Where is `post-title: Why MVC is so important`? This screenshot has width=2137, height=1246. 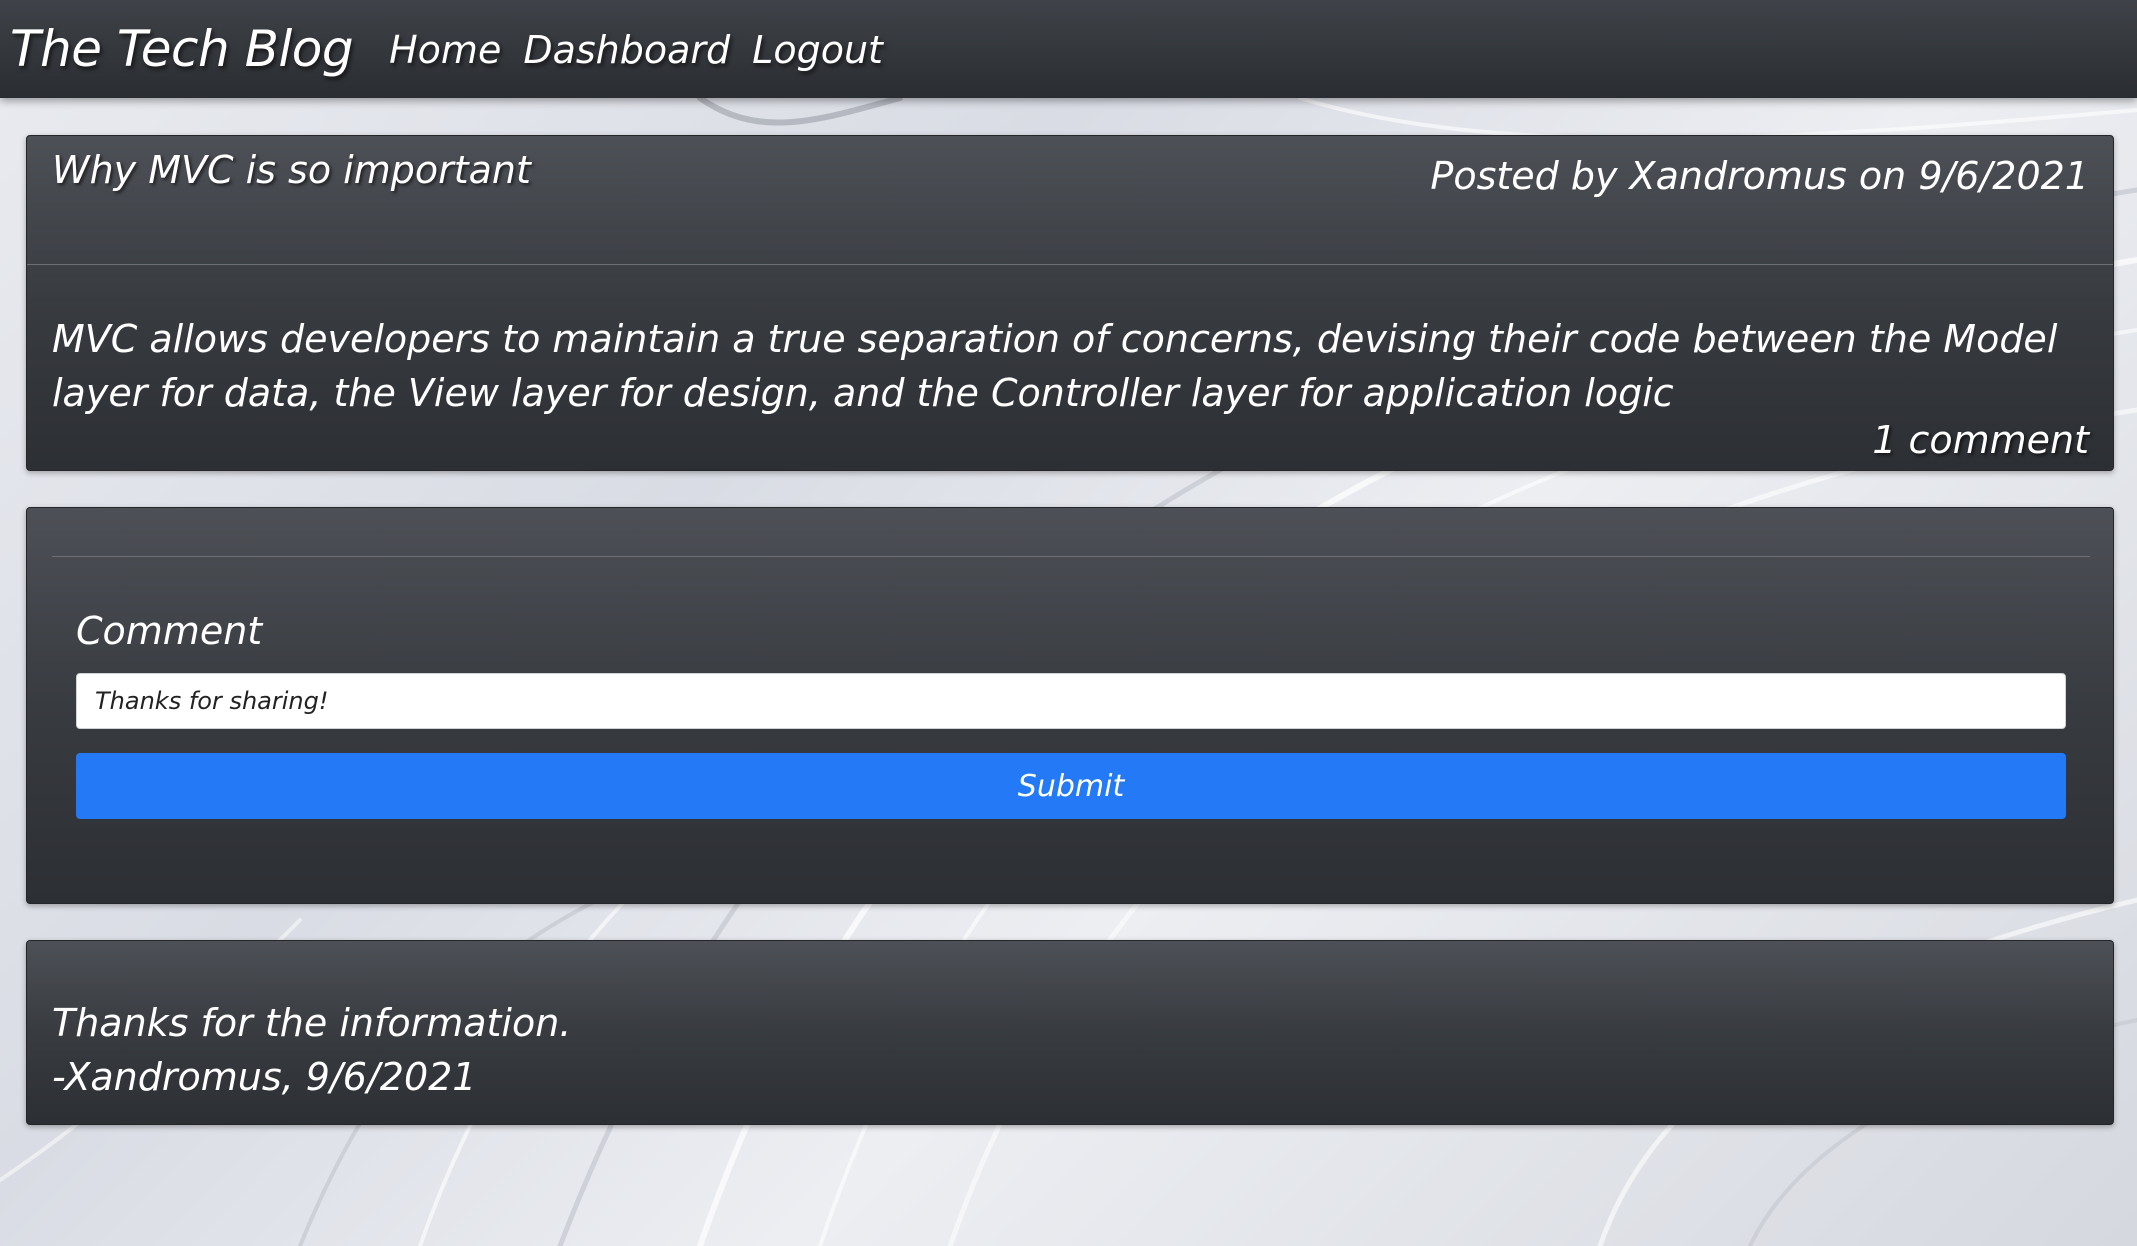
post-title: Why MVC is so important is located at coordinates (291, 170).